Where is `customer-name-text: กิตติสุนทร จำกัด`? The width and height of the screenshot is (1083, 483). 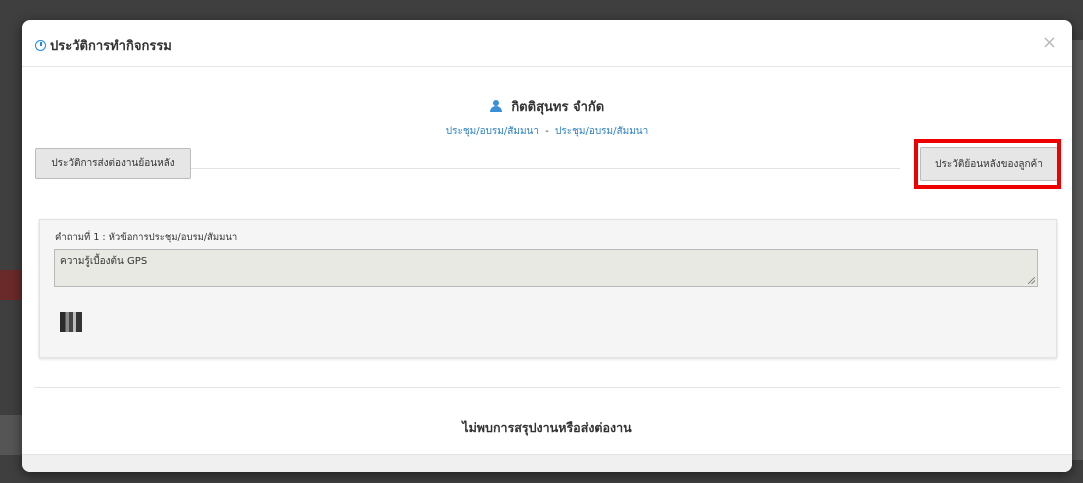 customer-name-text: กิตติสุนทร จำกัด is located at coordinates (558, 107).